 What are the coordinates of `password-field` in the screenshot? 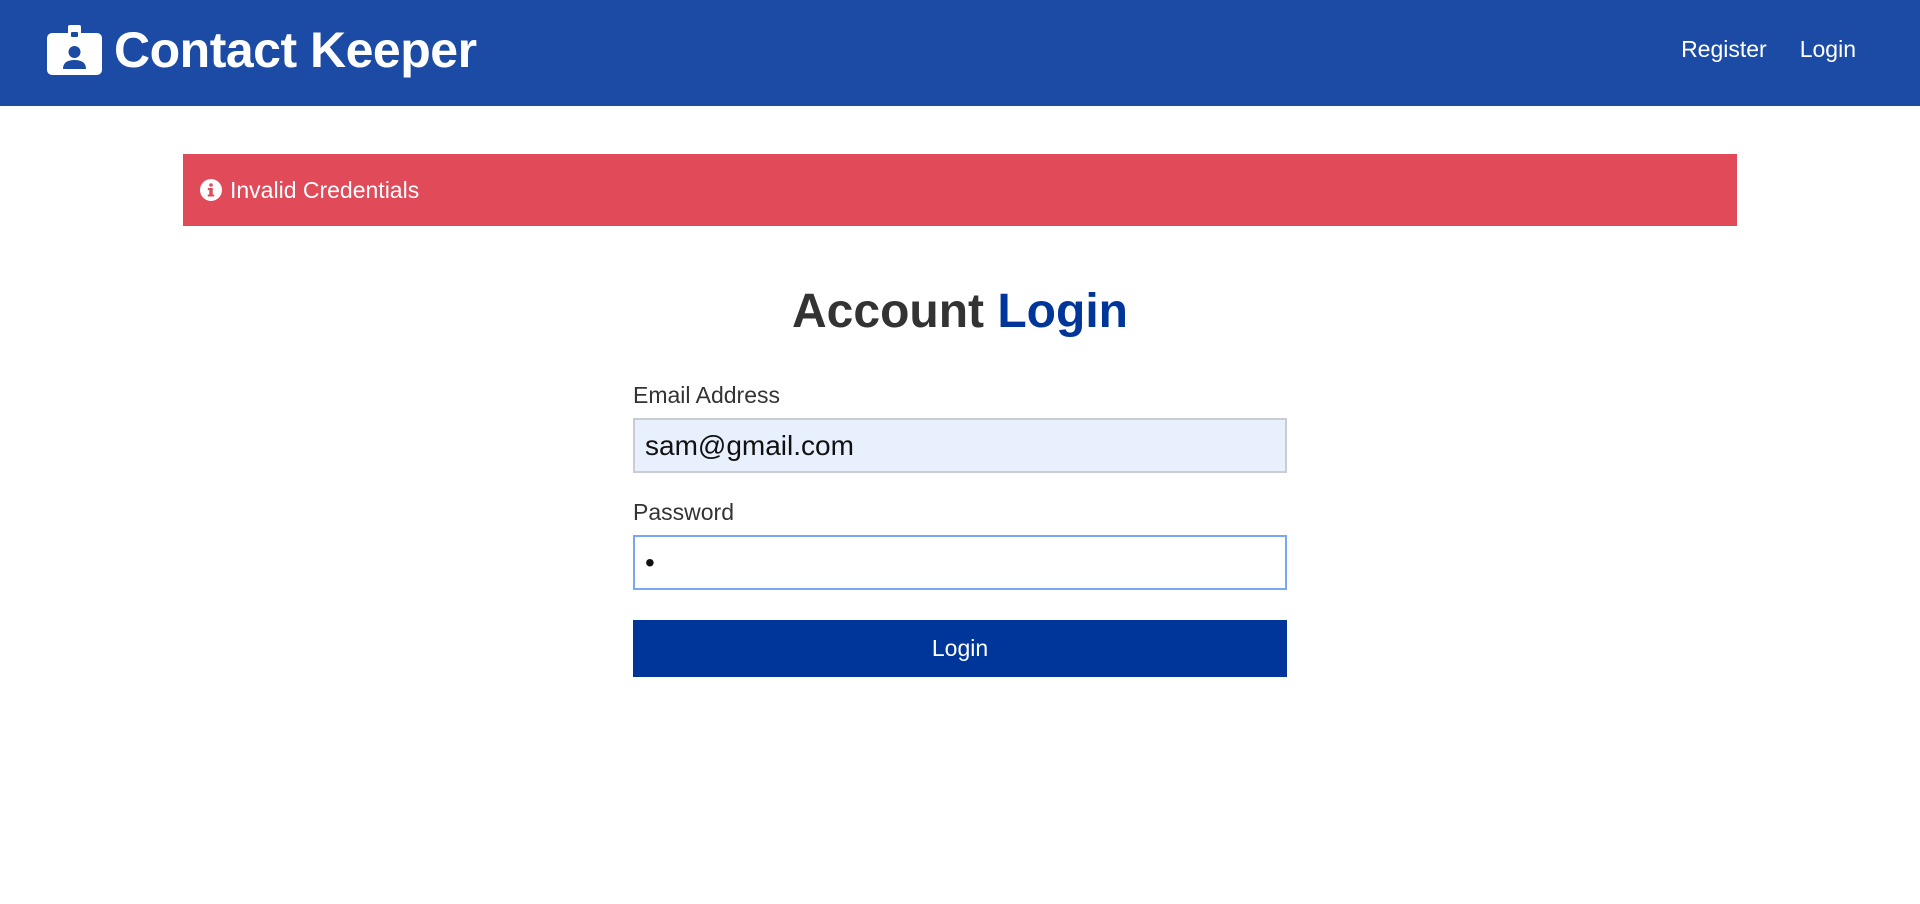 It's located at (960, 562).